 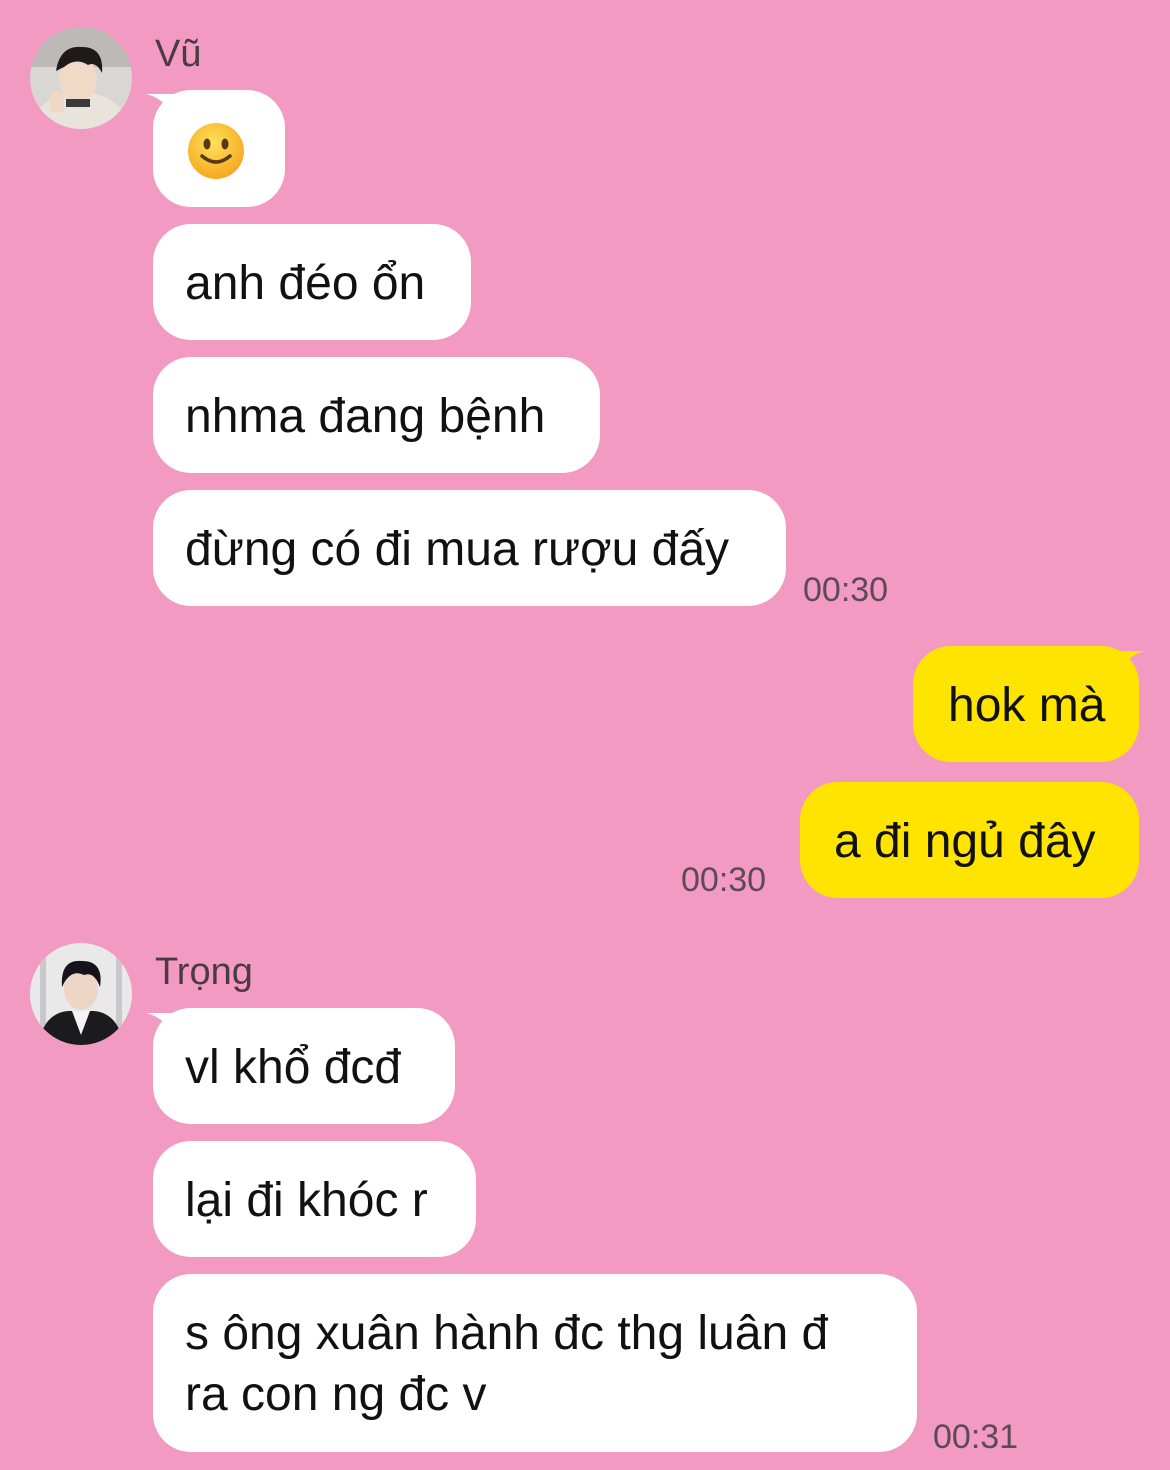 What do you see at coordinates (969, 840) in the screenshot?
I see `message-bubble-outgoing: a đi ngủ đây` at bounding box center [969, 840].